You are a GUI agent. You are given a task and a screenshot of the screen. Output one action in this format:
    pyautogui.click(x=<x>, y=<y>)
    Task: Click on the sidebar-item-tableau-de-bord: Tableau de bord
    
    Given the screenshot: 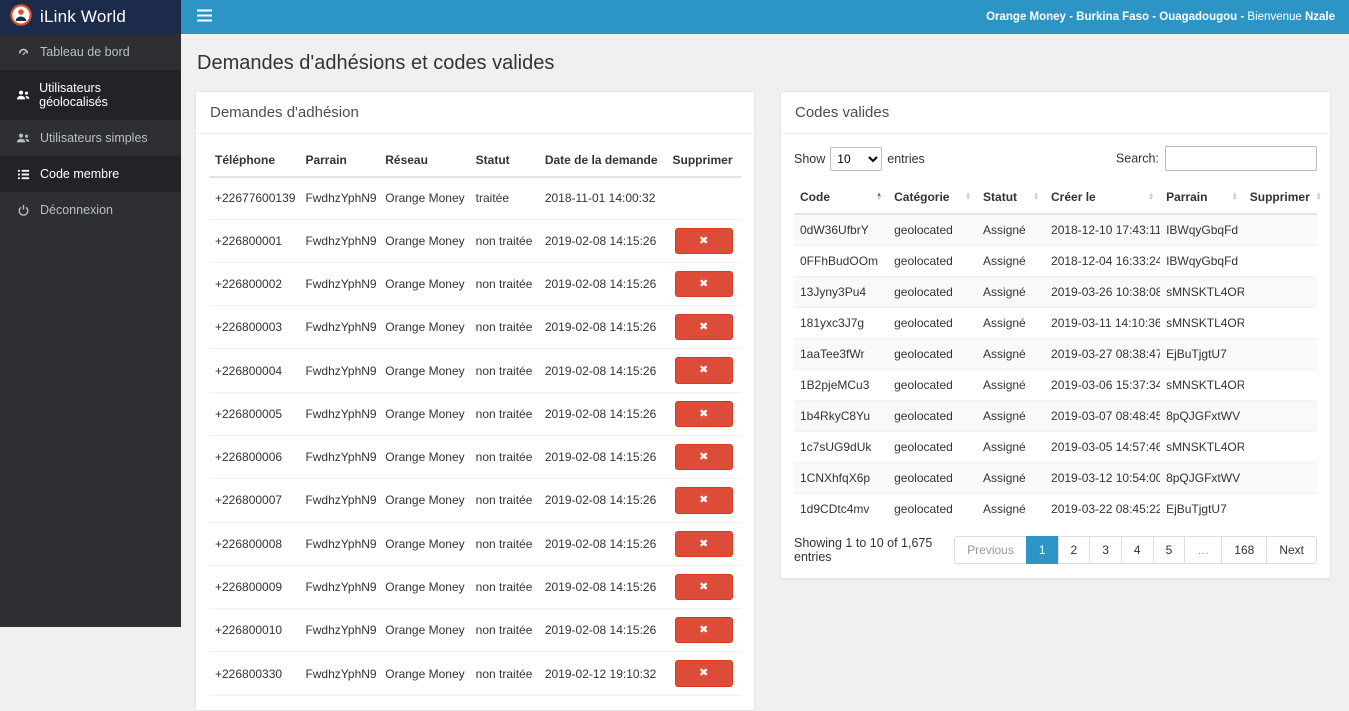 What is the action you would take?
    pyautogui.click(x=90, y=52)
    